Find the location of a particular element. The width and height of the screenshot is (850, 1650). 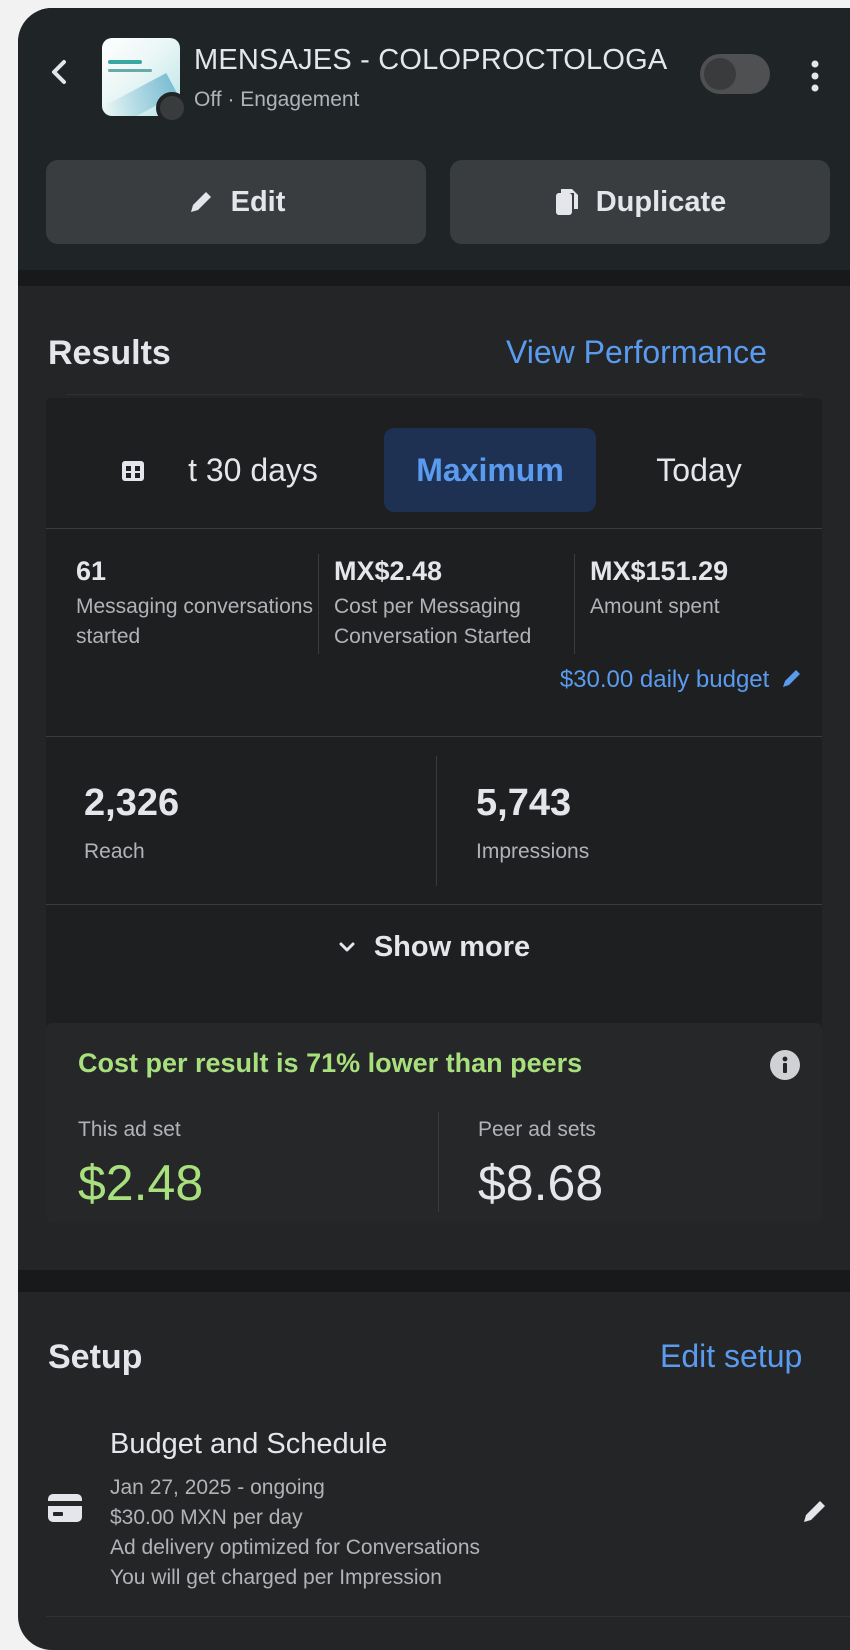

billing-event: You will get charged per Impression is located at coordinates (276, 1577).